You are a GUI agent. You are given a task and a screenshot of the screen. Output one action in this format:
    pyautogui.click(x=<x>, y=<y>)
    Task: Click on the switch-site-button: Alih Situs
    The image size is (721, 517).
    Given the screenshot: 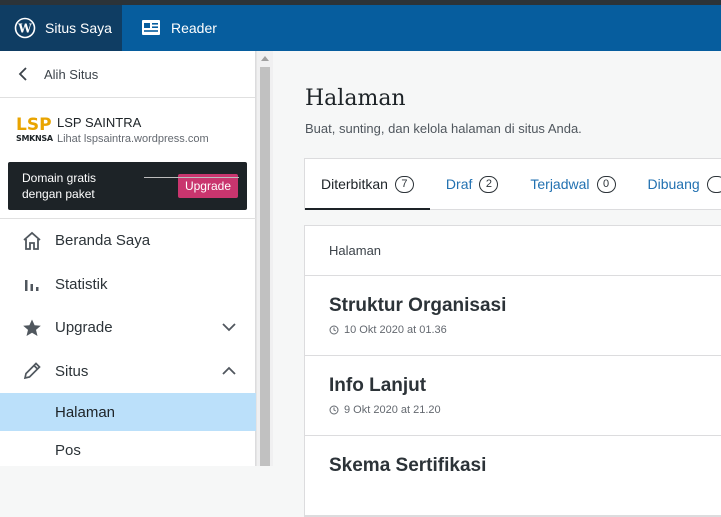 What is the action you would take?
    pyautogui.click(x=127, y=74)
    